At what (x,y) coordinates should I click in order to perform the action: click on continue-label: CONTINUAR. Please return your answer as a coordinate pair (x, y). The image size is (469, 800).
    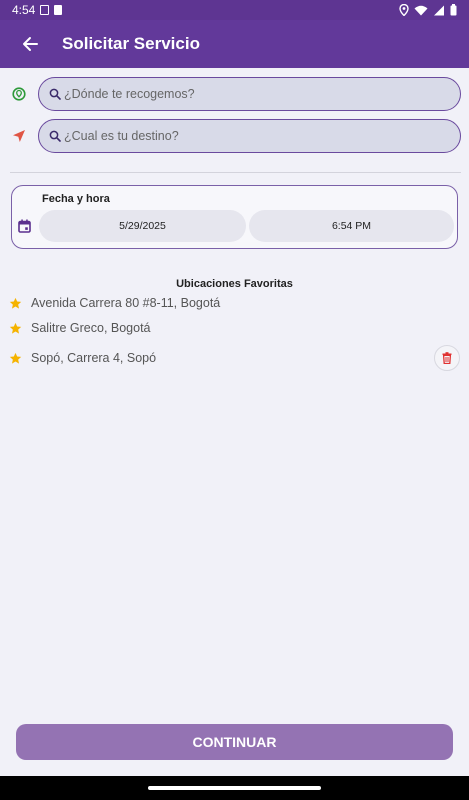
    Looking at the image, I should click on (234, 742).